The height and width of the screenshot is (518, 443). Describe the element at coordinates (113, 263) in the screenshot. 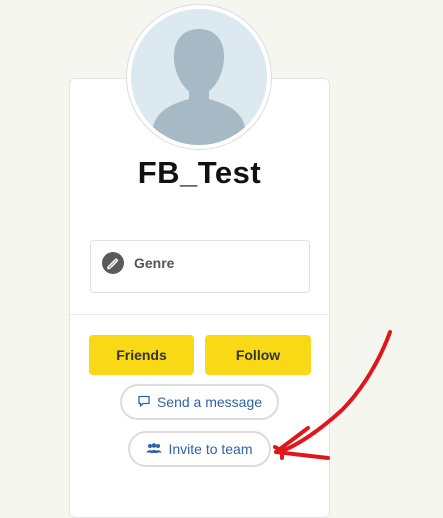

I see `pencil-icon` at that location.